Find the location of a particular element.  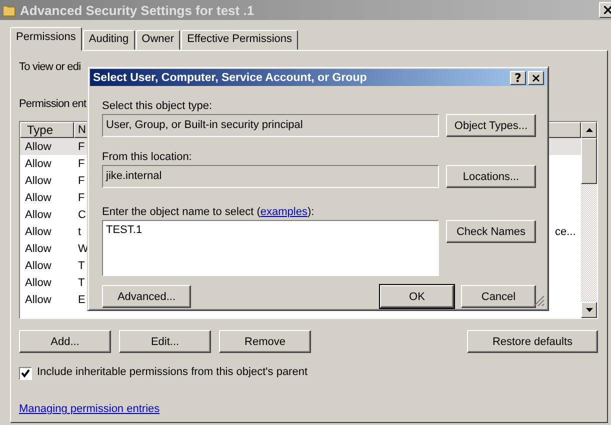

cancel-button: Cancel is located at coordinates (498, 296).